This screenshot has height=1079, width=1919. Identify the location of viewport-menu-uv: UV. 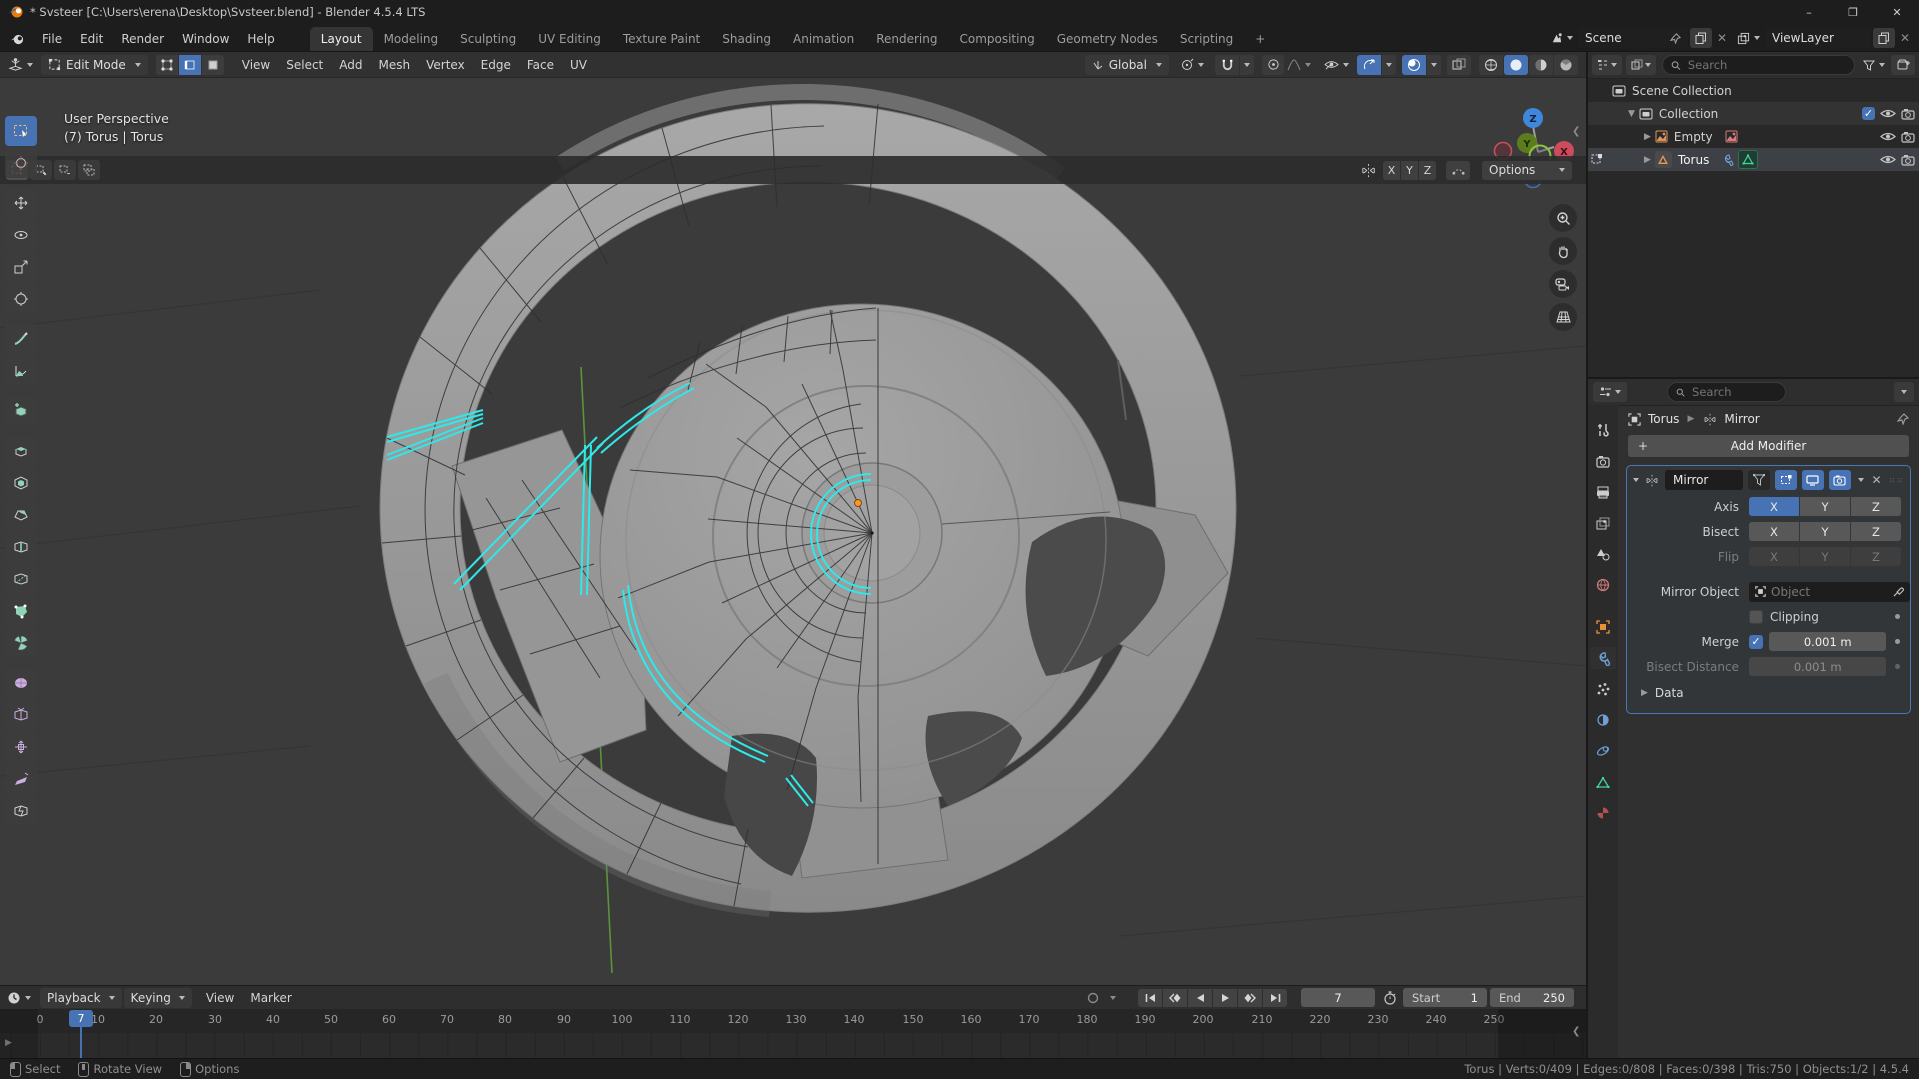
(578, 65).